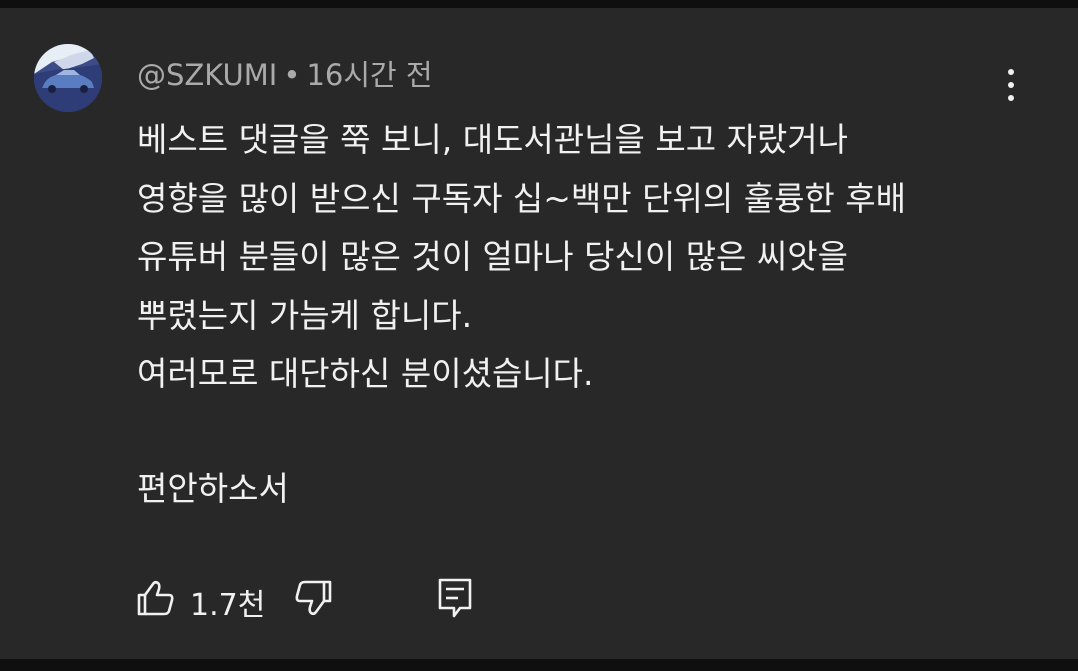 The image size is (1078, 671). I want to click on comment-time: 16시간 전, so click(369, 75).